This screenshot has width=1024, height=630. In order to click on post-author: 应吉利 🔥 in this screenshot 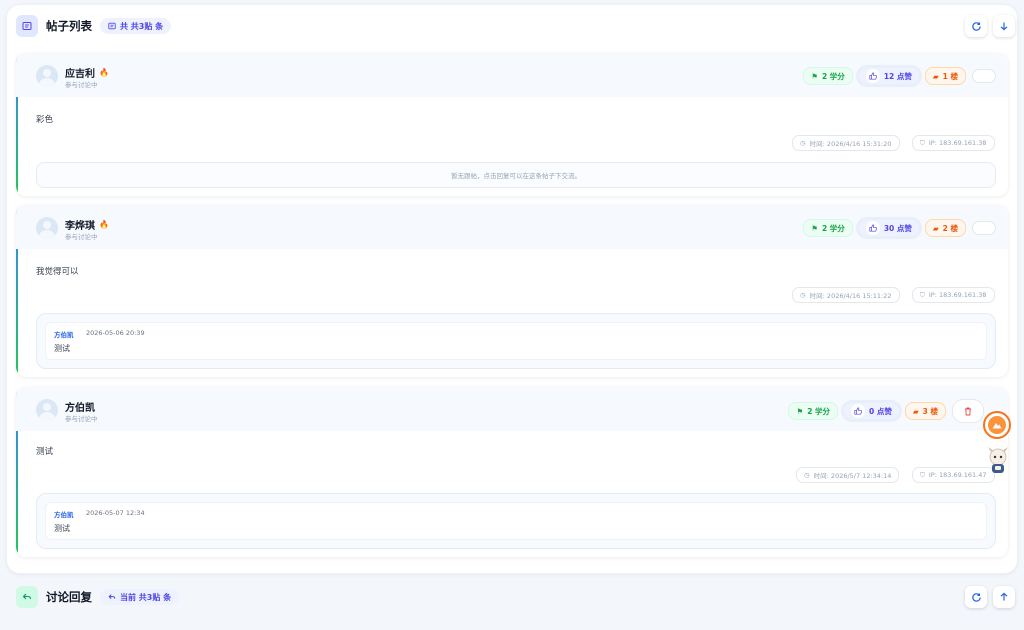, I will do `click(87, 72)`.